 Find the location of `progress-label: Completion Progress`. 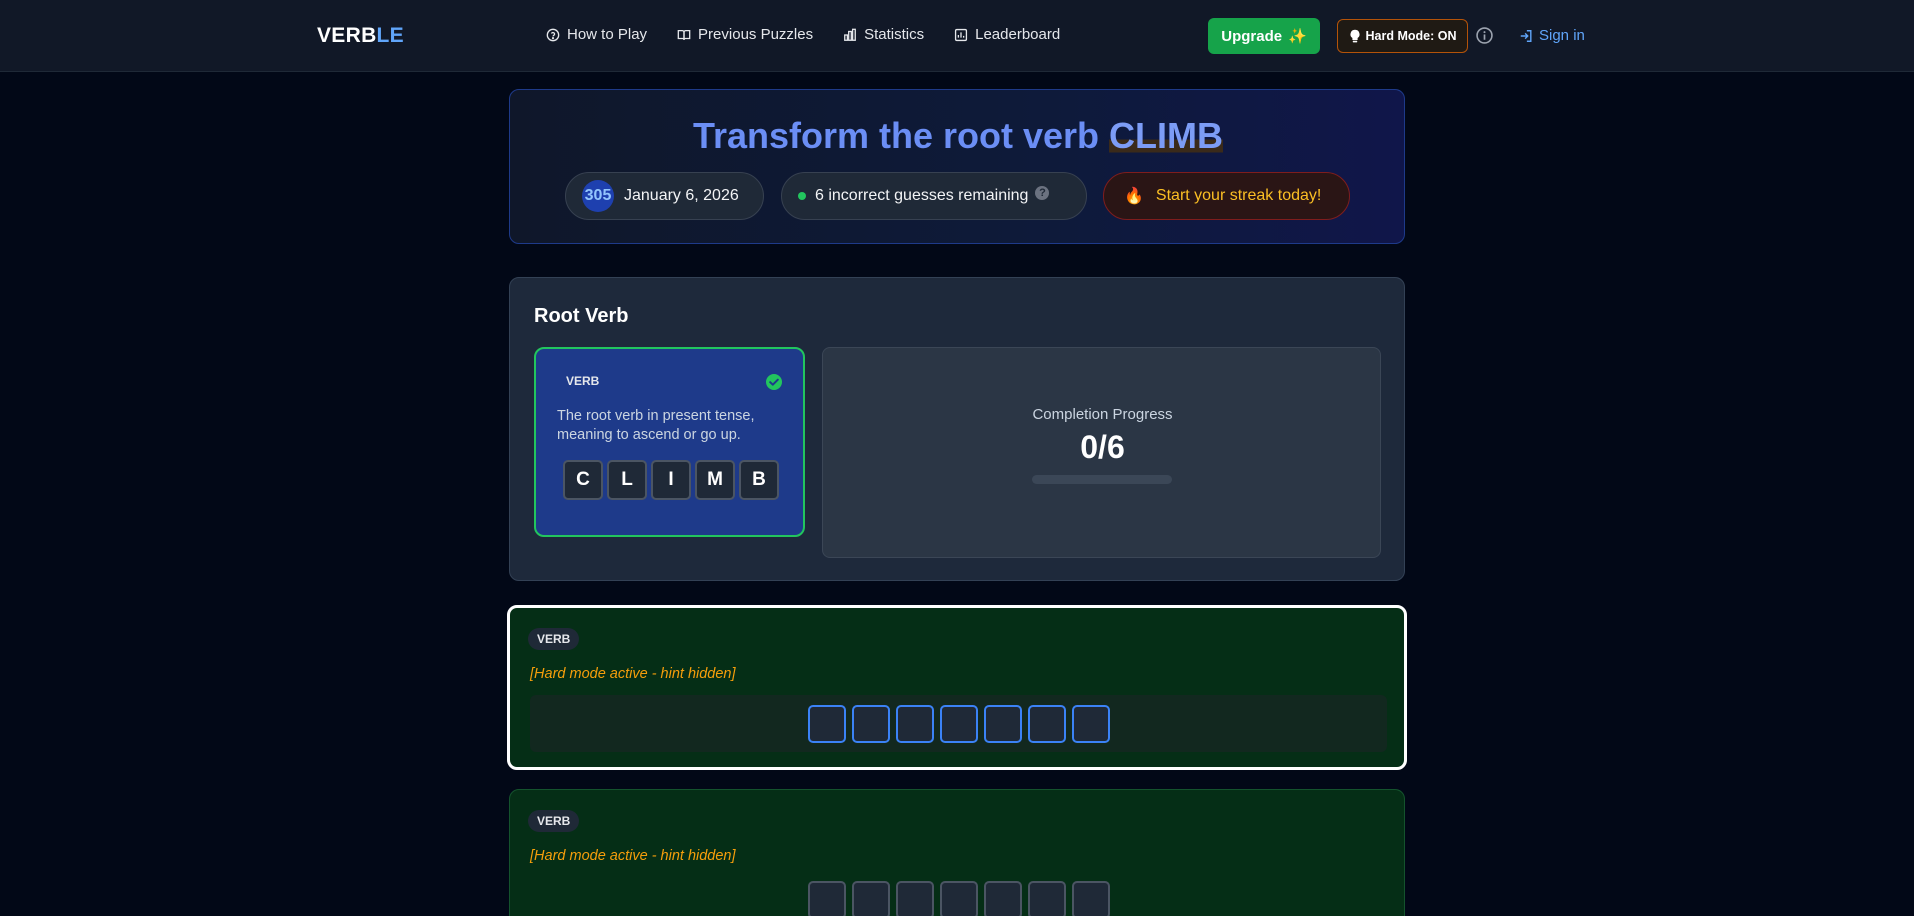

progress-label: Completion Progress is located at coordinates (1102, 414).